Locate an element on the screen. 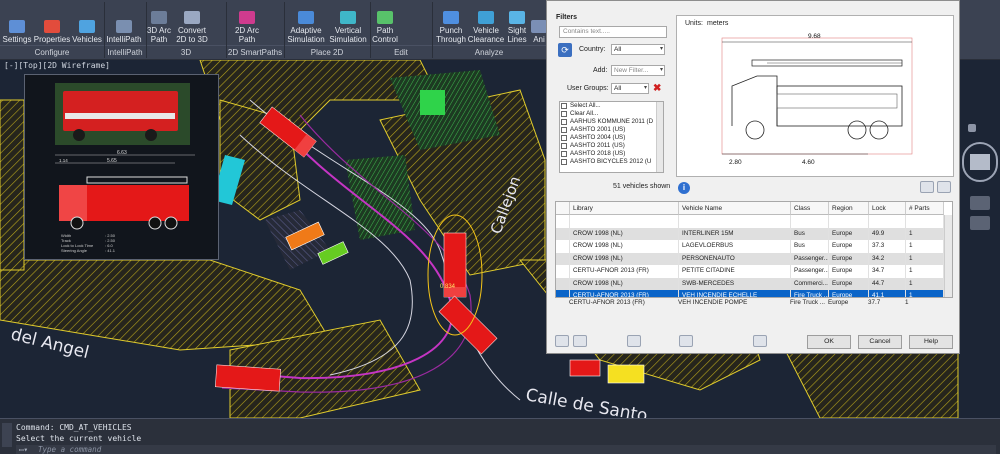 The image size is (1000, 454). import-library-icon is located at coordinates (686, 341).